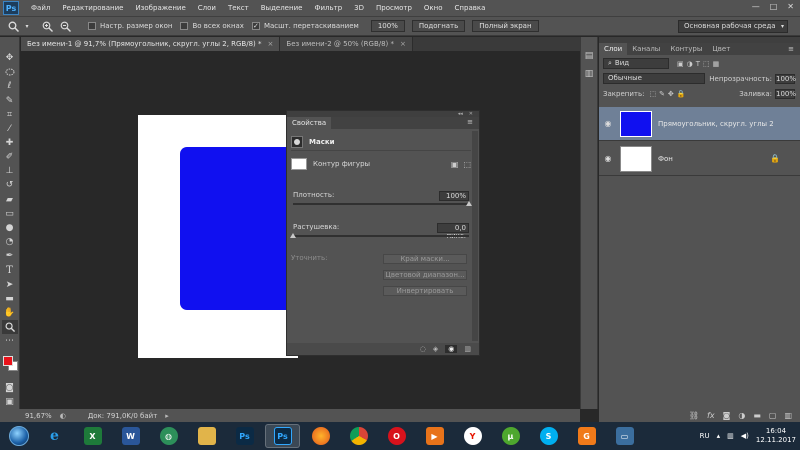  Describe the element at coordinates (668, 94) in the screenshot. I see `lock-icons: ⬚✎✥🔒` at that location.